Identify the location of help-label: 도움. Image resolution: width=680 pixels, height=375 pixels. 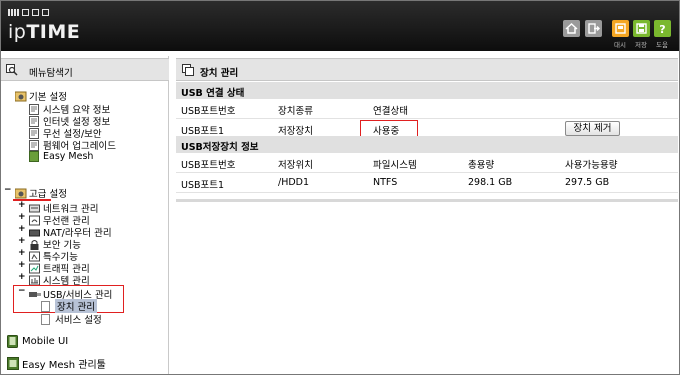
(662, 45).